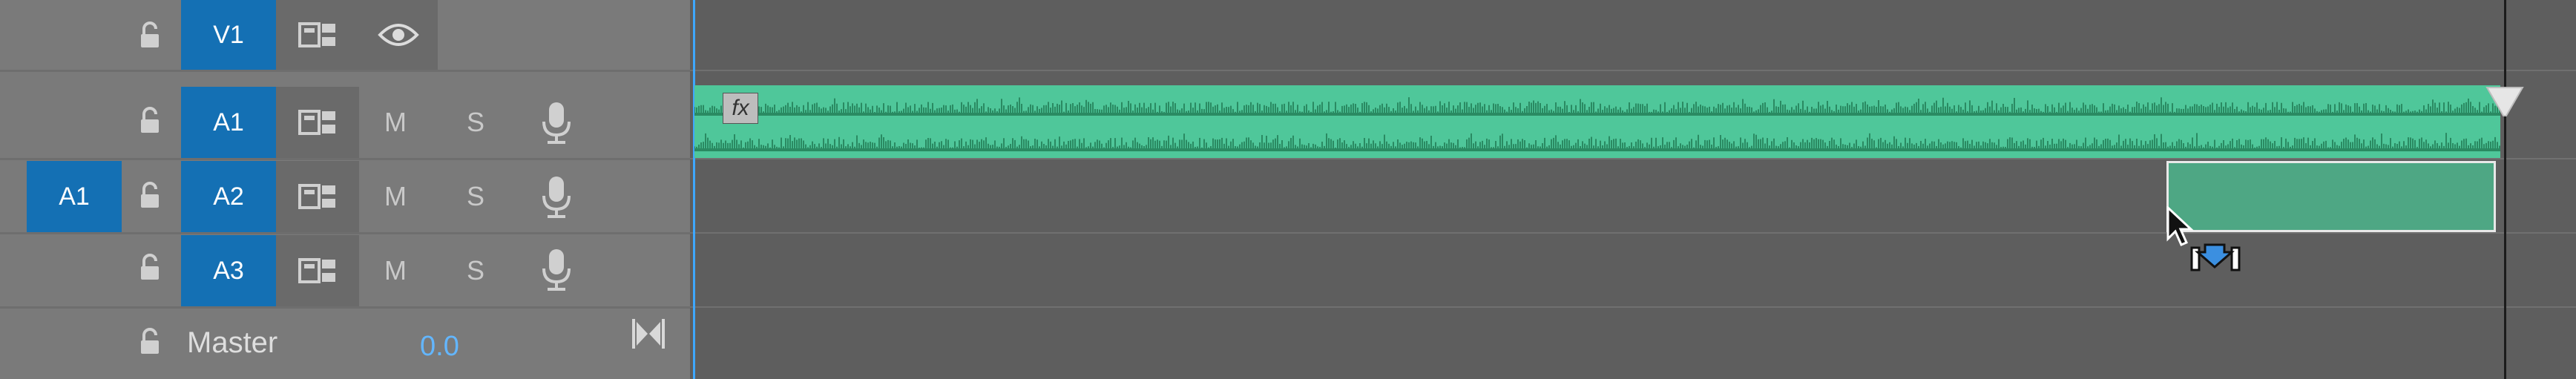  I want to click on a3-microphone-icon, so click(556, 270).